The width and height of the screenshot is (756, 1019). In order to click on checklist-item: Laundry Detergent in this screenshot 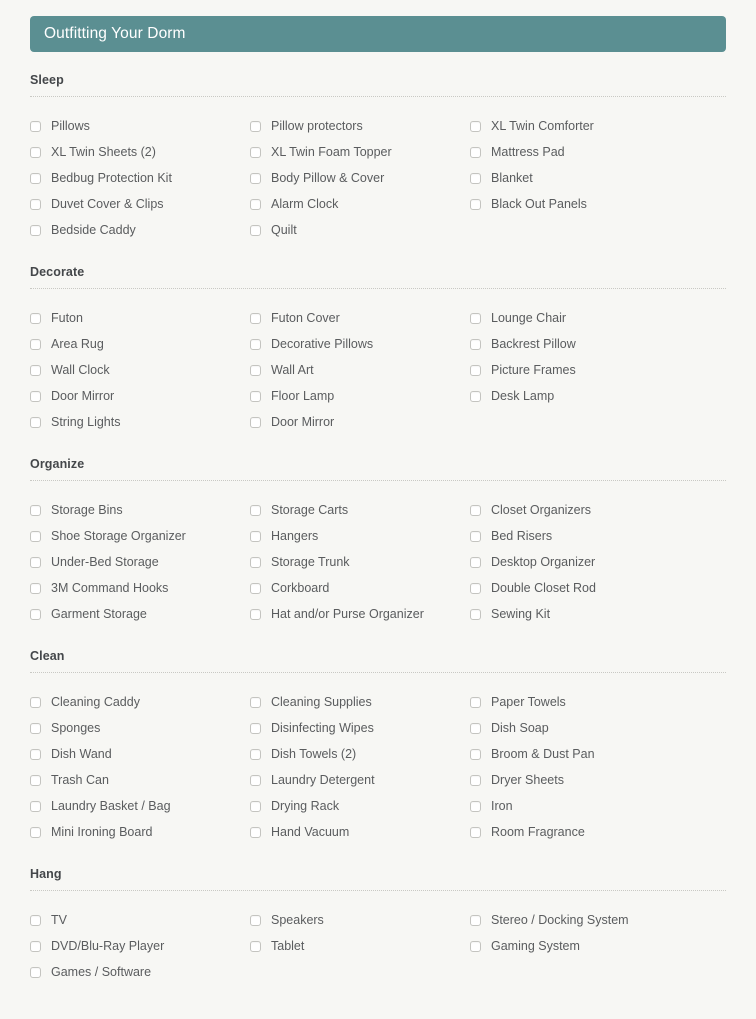, I will do `click(360, 780)`.